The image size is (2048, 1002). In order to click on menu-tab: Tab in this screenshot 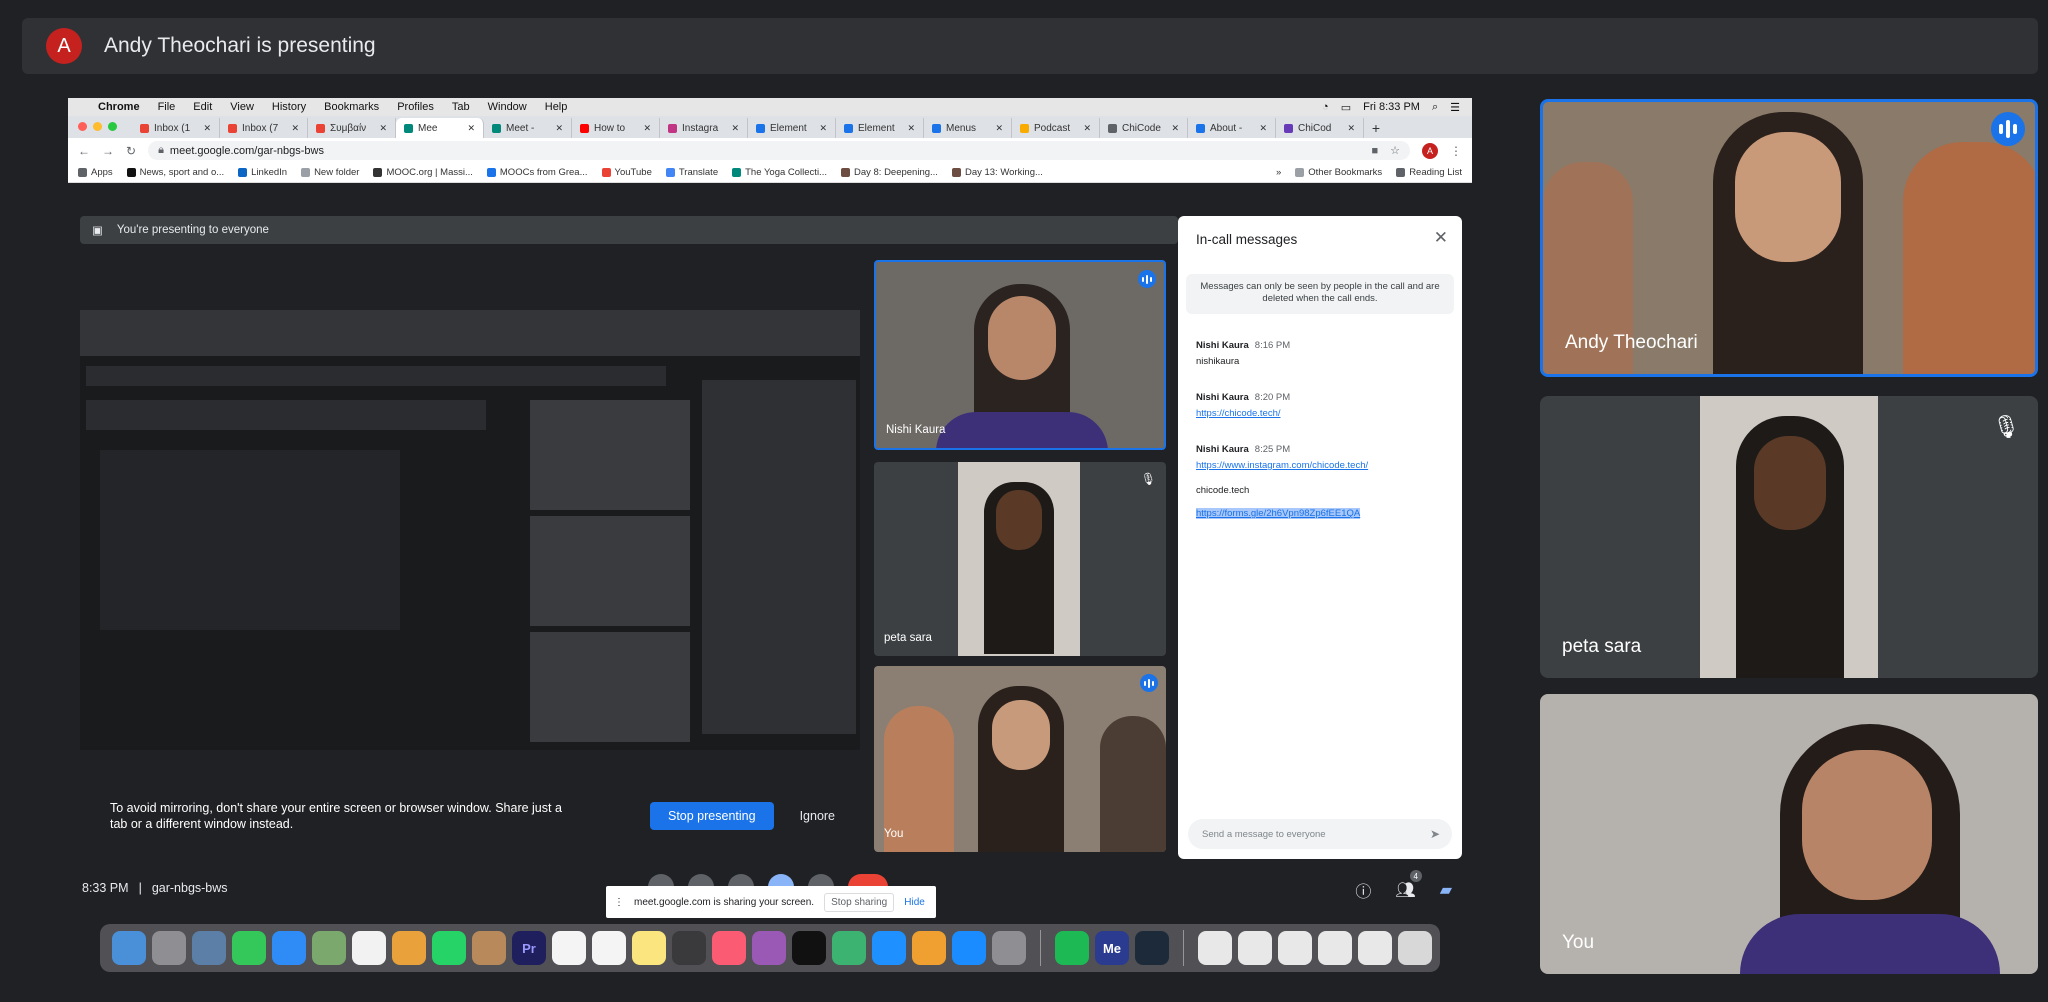, I will do `click(461, 107)`.